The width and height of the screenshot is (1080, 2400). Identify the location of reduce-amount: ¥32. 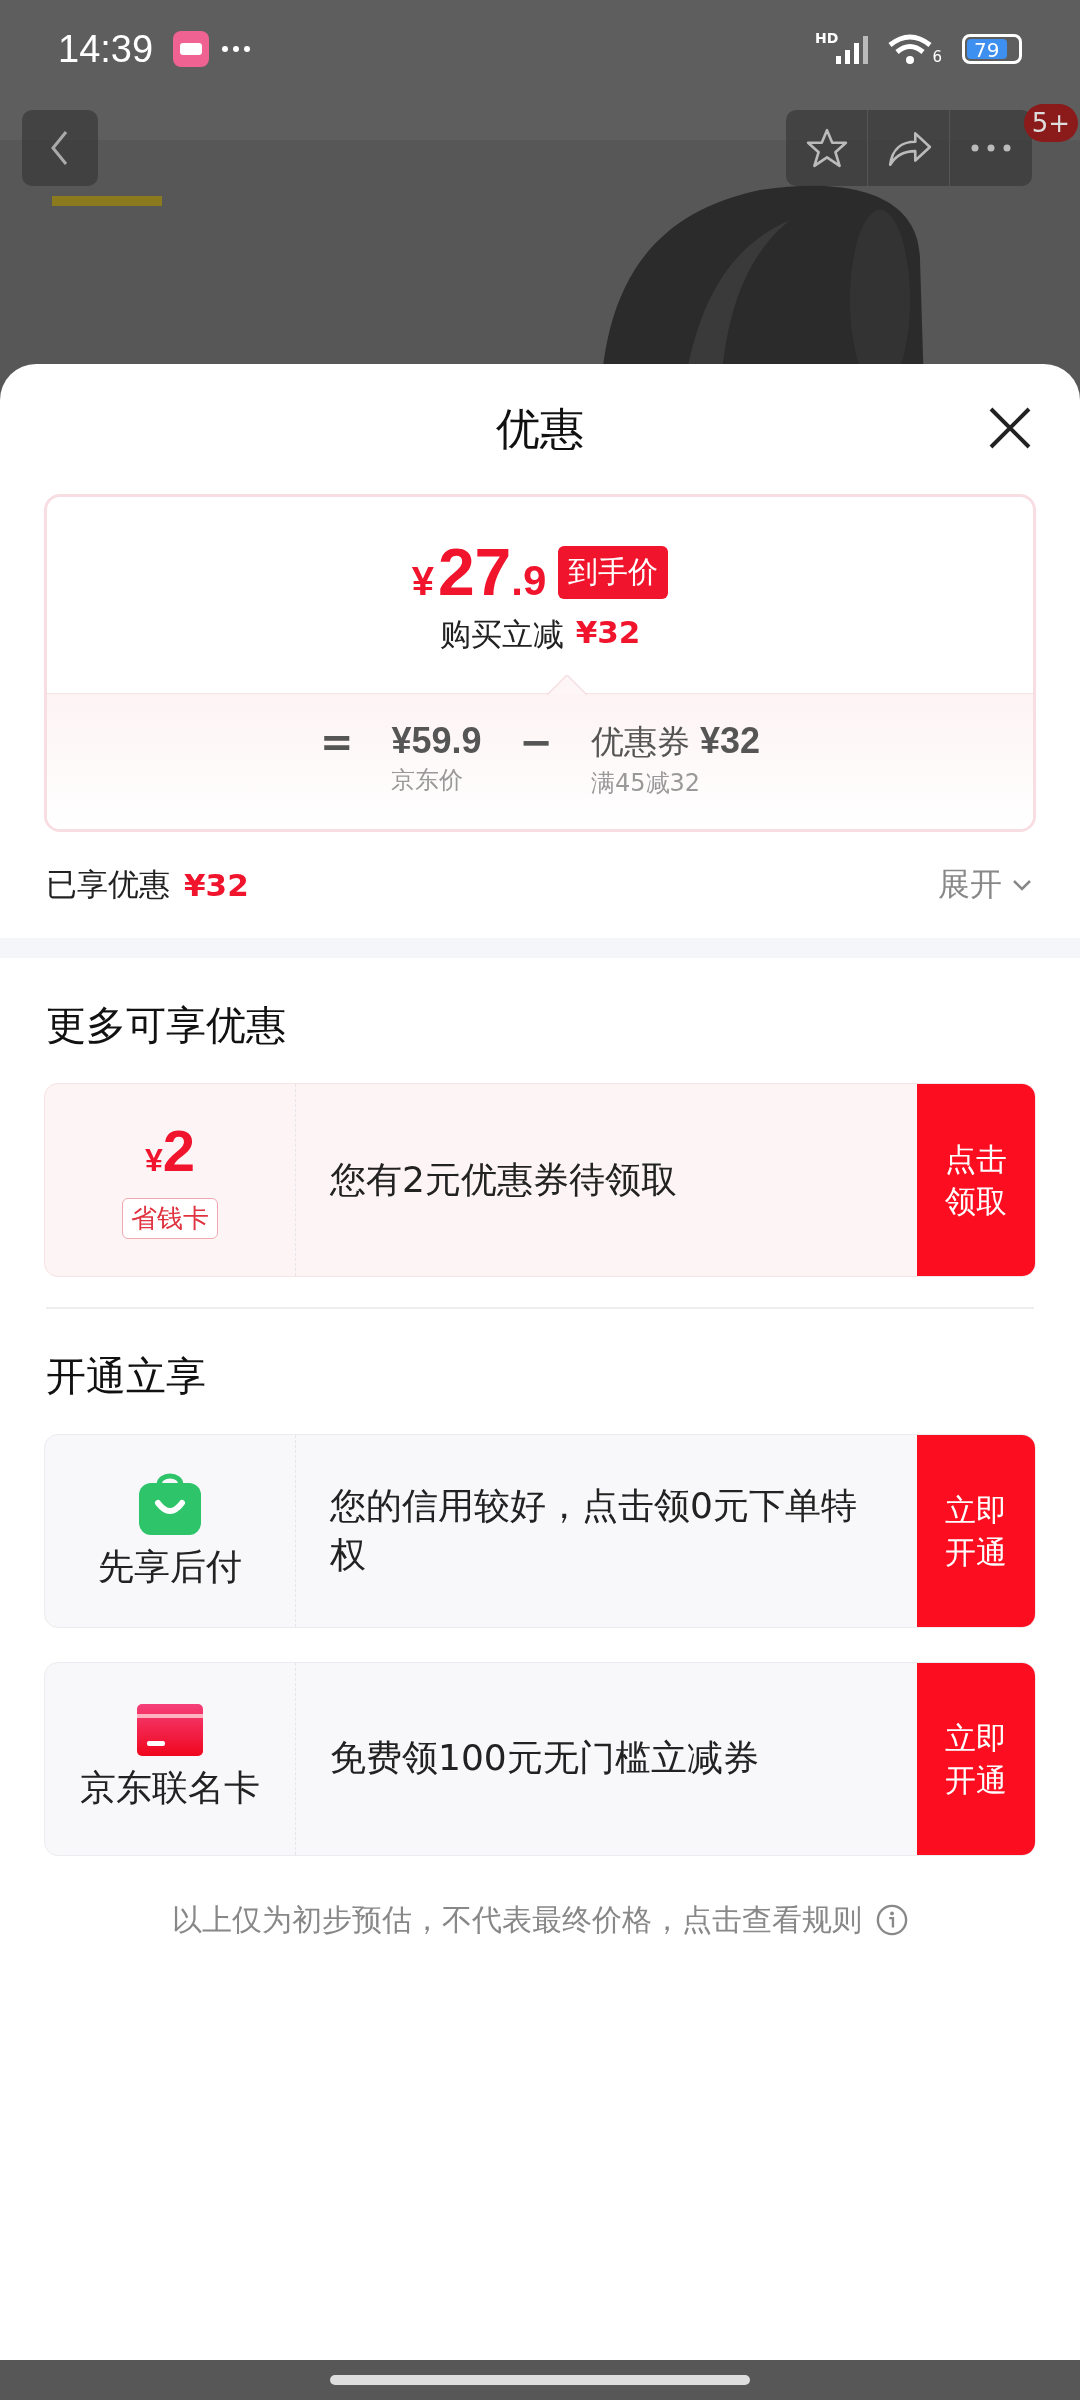
(608, 633).